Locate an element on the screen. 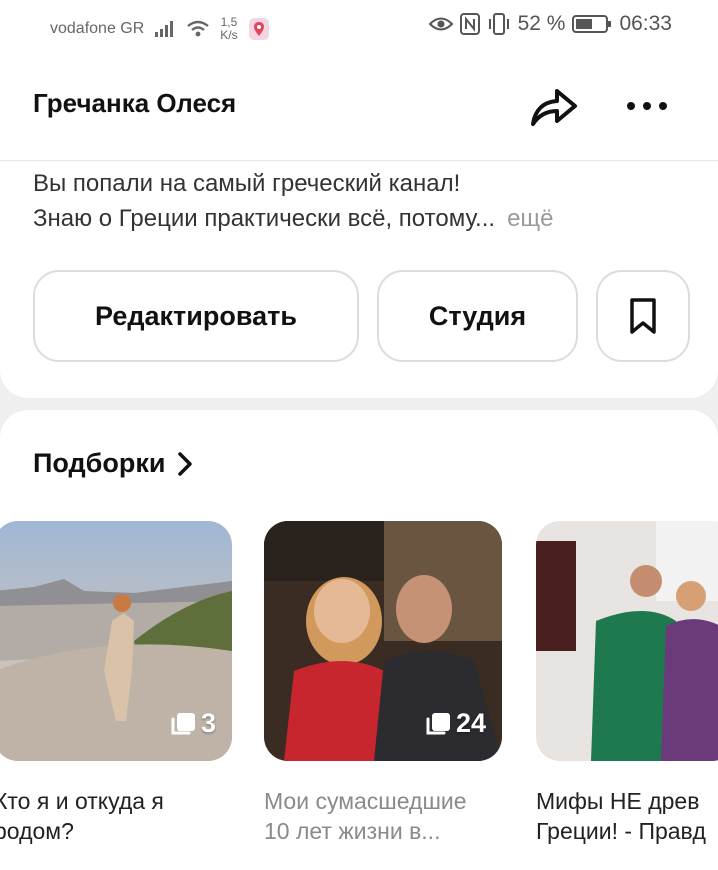 The width and height of the screenshot is (718, 870). collection-count: 3 is located at coordinates (208, 723).